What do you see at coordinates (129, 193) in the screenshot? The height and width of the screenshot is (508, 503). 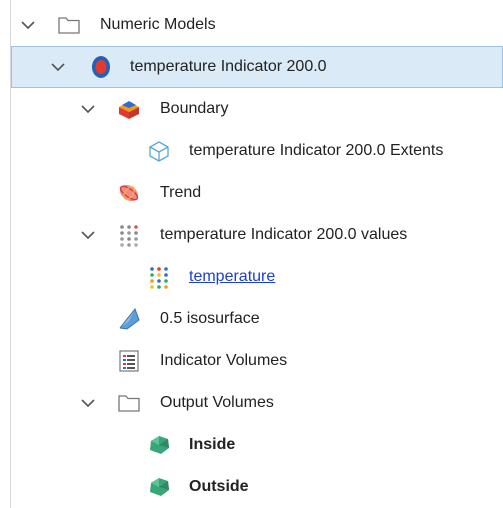 I see `trend-ellipsoid-icon` at bounding box center [129, 193].